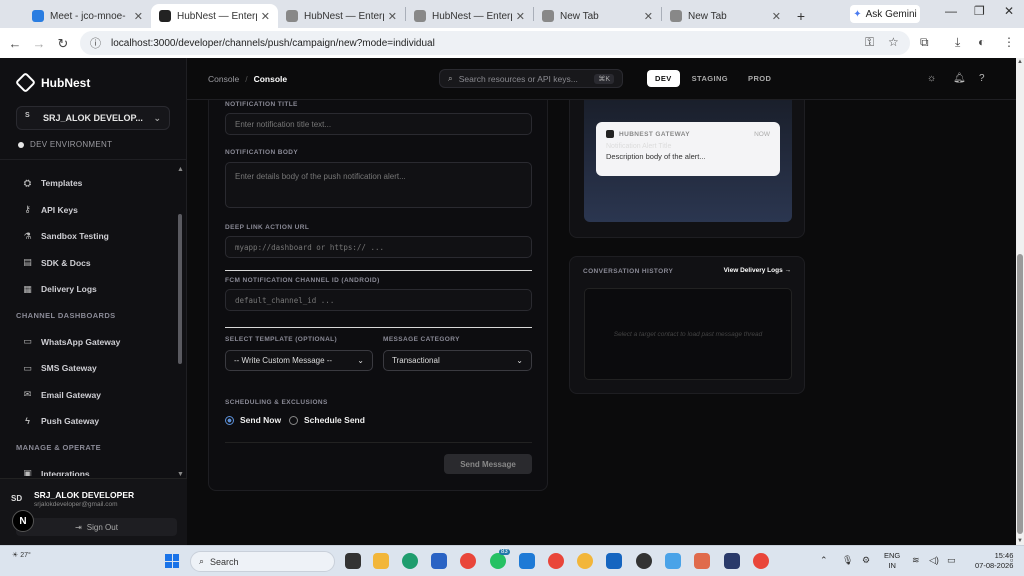 The image size is (1024, 576). I want to click on password-key-icon: ⚿, so click(869, 42).